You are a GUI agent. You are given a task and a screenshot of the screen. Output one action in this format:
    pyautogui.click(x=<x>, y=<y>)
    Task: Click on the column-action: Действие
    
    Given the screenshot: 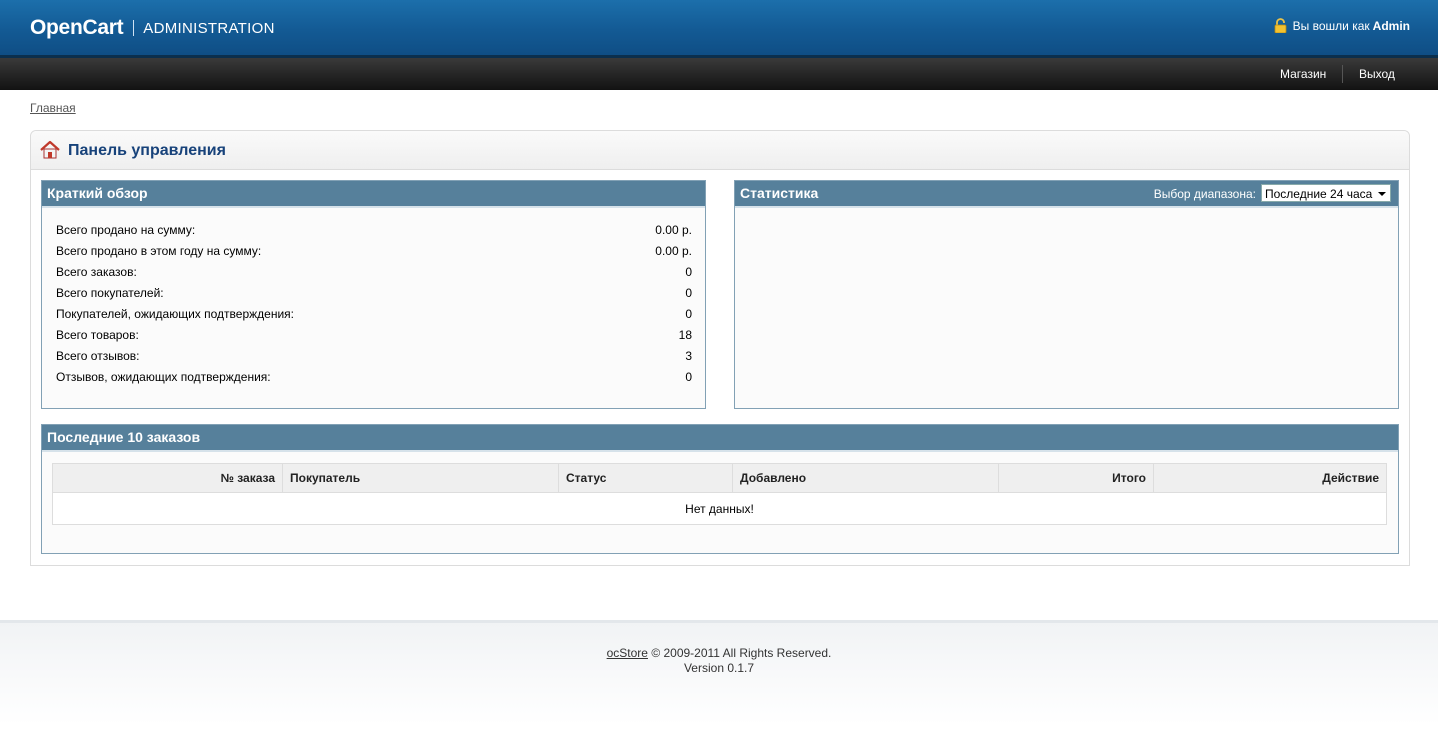 What is the action you would take?
    pyautogui.click(x=1270, y=478)
    